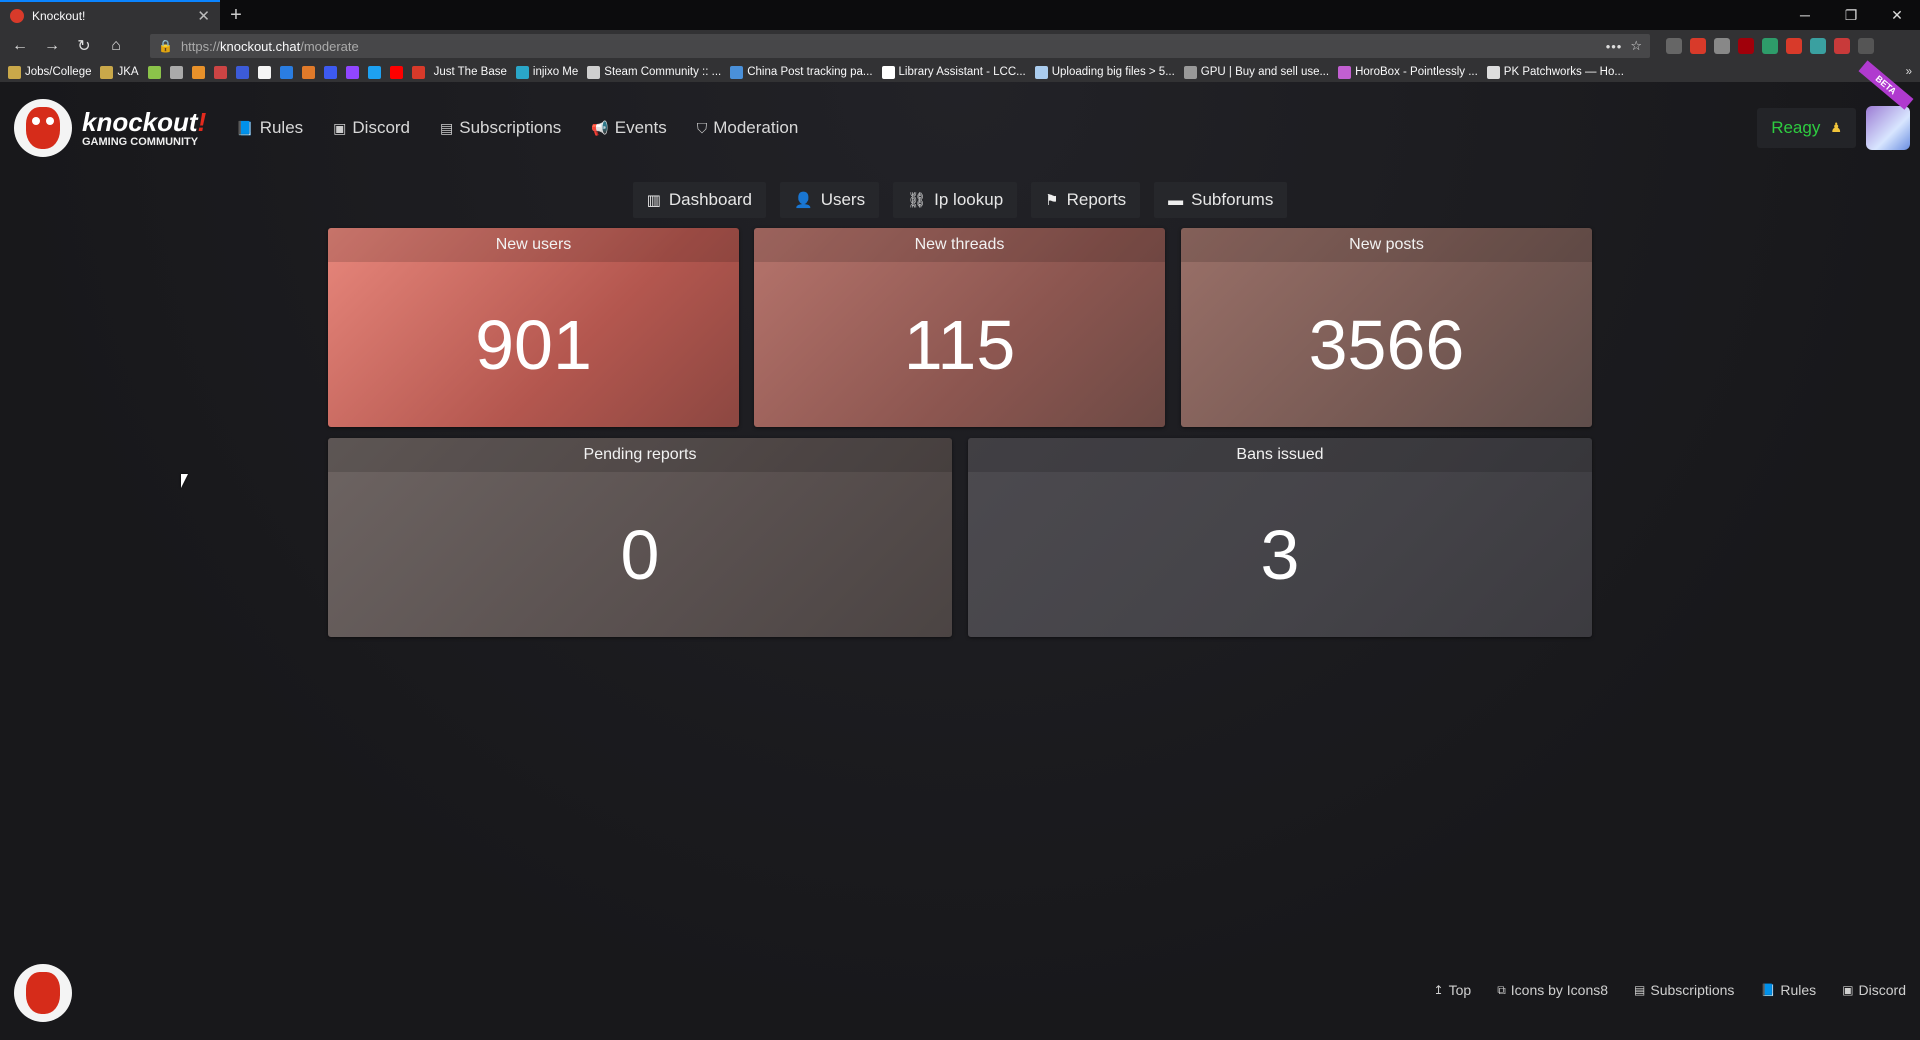 This screenshot has height=1040, width=1920. I want to click on ublock-icon, so click(1746, 46).